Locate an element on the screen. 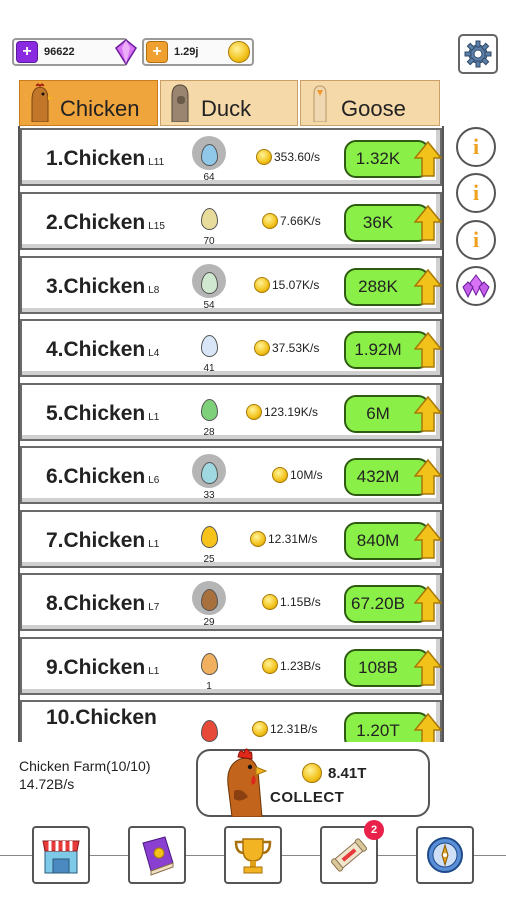  tab-chicken: Chicken is located at coordinates (88, 103).